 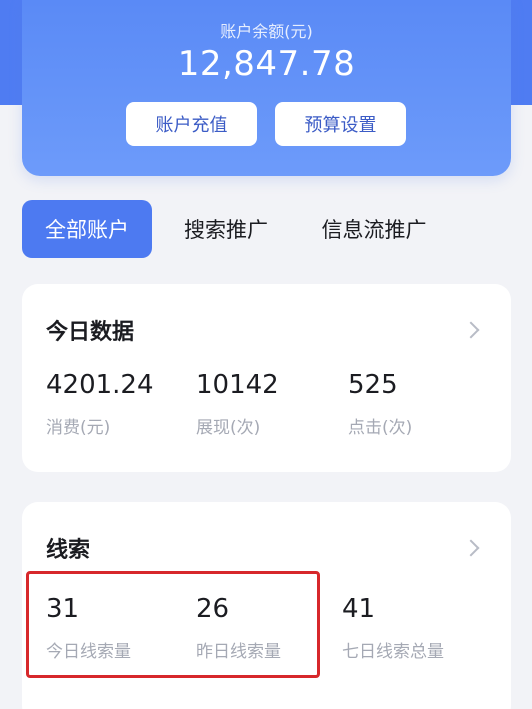 I want to click on recharge-button: 账户充值, so click(x=191, y=124).